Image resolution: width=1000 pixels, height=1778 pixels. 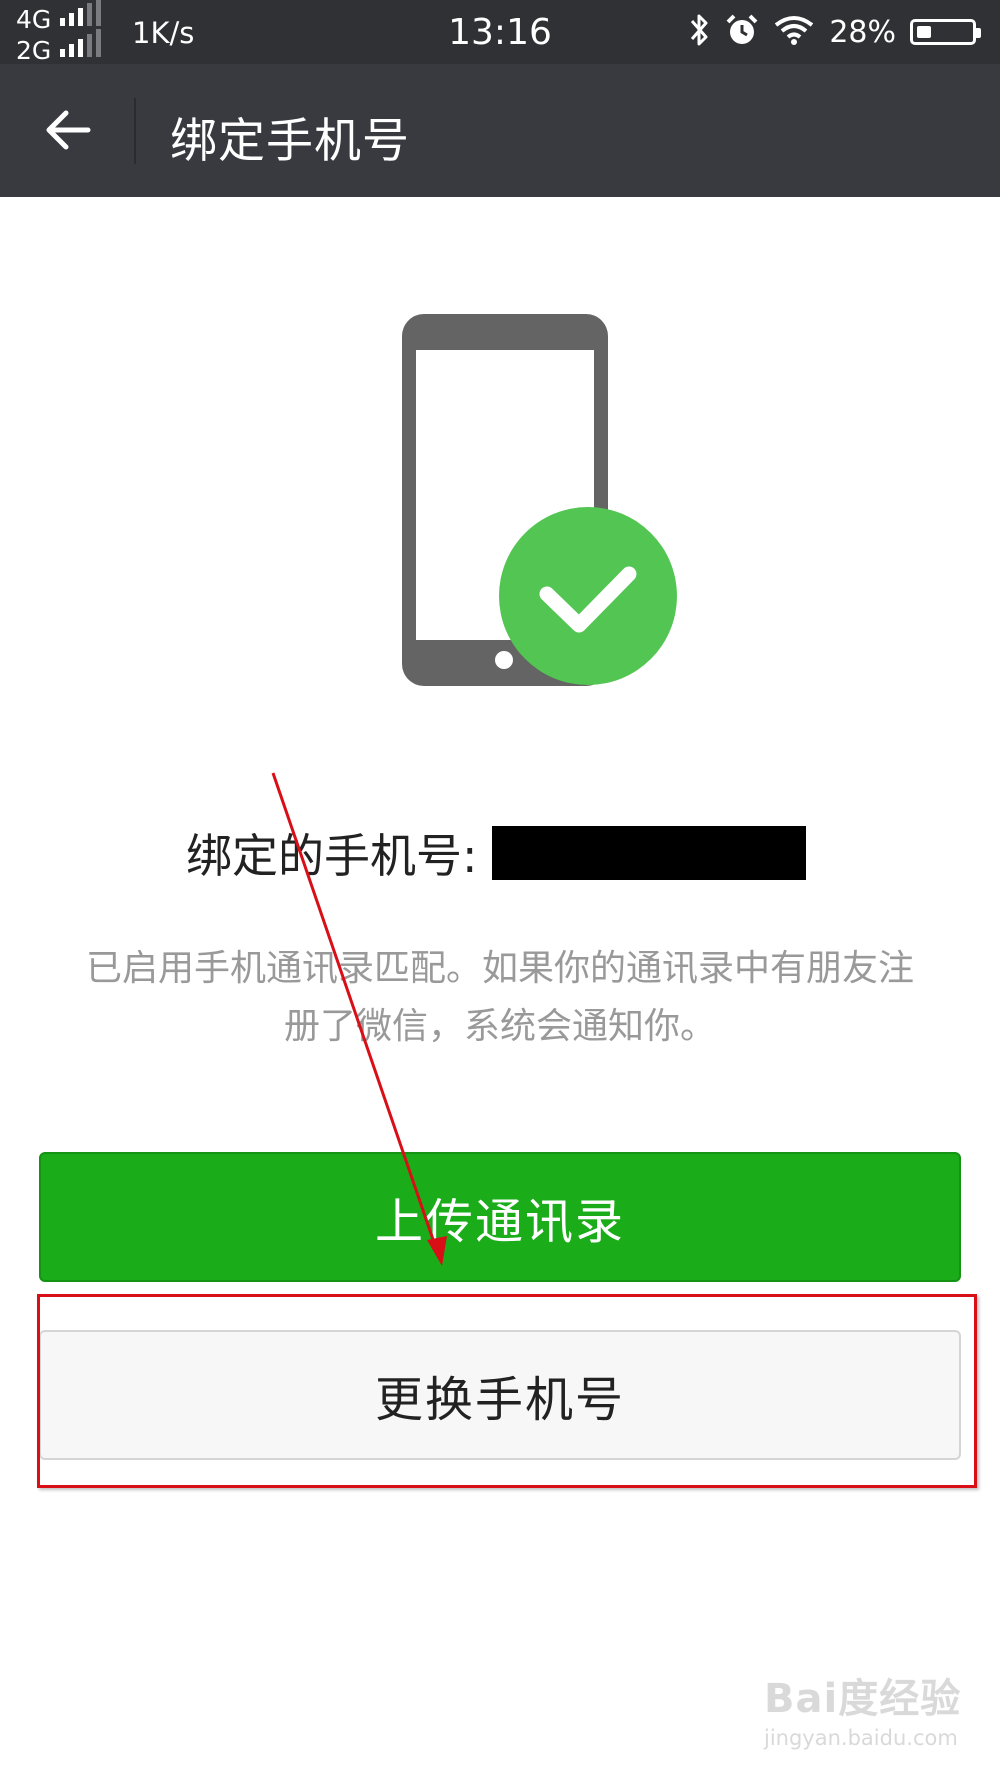 What do you see at coordinates (359, 1019) in the screenshot?
I see `annotation-arrow` at bounding box center [359, 1019].